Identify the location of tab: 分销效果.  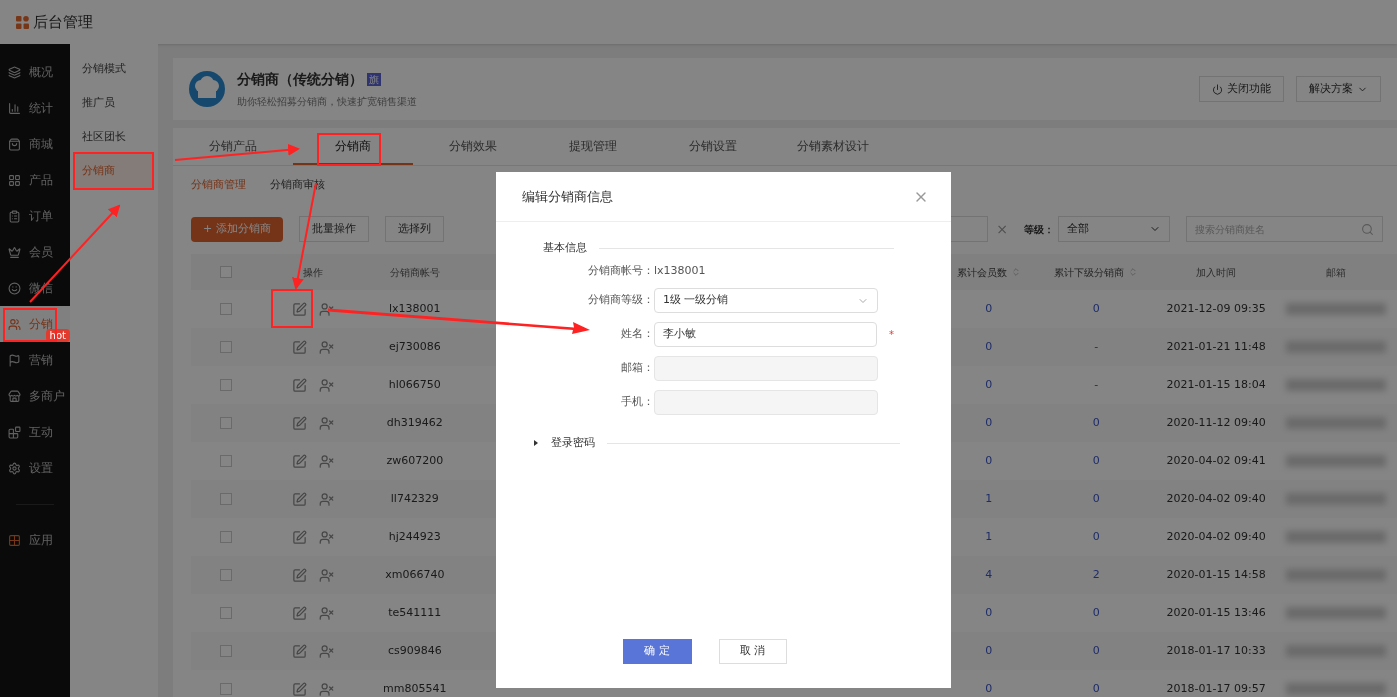
(473, 146).